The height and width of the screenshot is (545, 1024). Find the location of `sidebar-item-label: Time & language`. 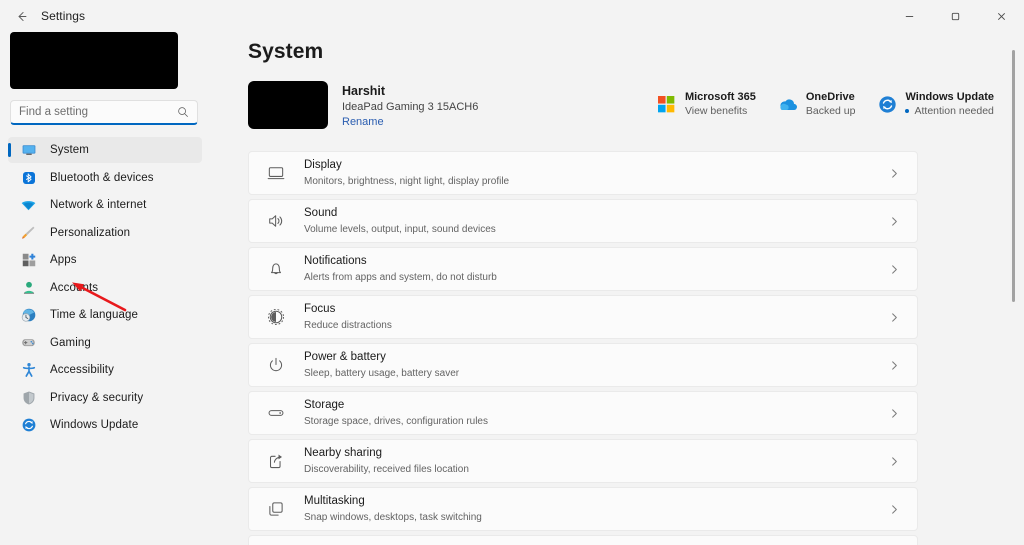

sidebar-item-label: Time & language is located at coordinates (94, 315).